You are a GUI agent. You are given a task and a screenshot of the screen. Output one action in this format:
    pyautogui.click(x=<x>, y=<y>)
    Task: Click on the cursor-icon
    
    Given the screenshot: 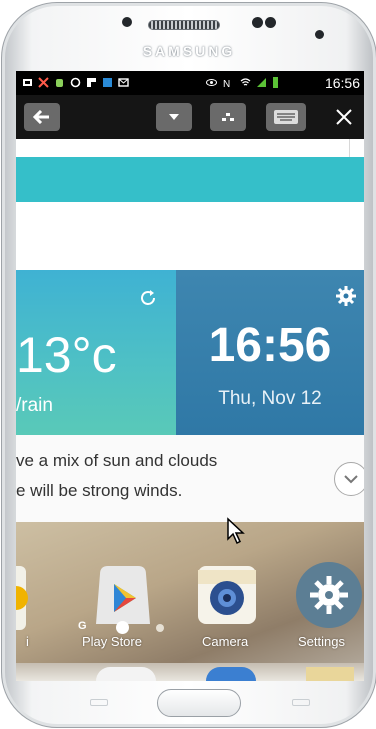 What is the action you would take?
    pyautogui.click(x=236, y=531)
    